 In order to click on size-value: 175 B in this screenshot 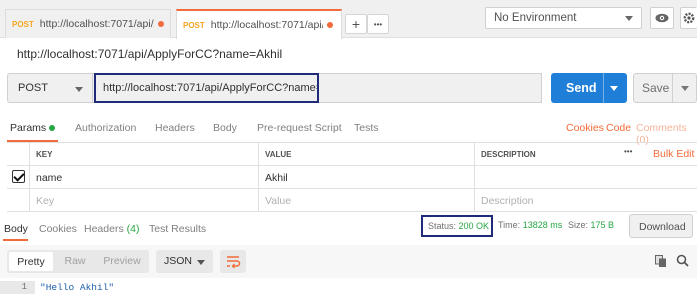, I will do `click(602, 225)`.